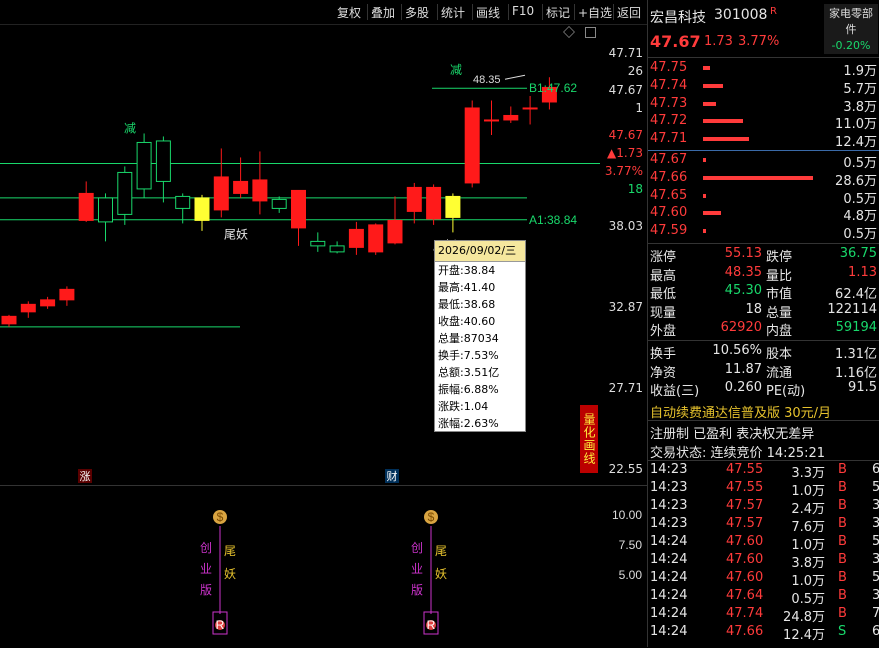 This screenshot has width=879, height=648. I want to click on toolbar-button-1: 叠加, so click(383, 12).